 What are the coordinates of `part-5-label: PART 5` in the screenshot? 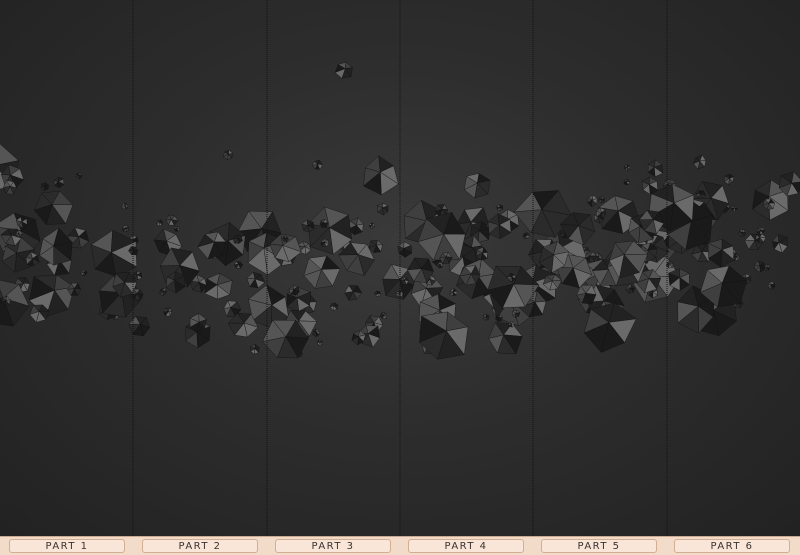 It's located at (599, 546).